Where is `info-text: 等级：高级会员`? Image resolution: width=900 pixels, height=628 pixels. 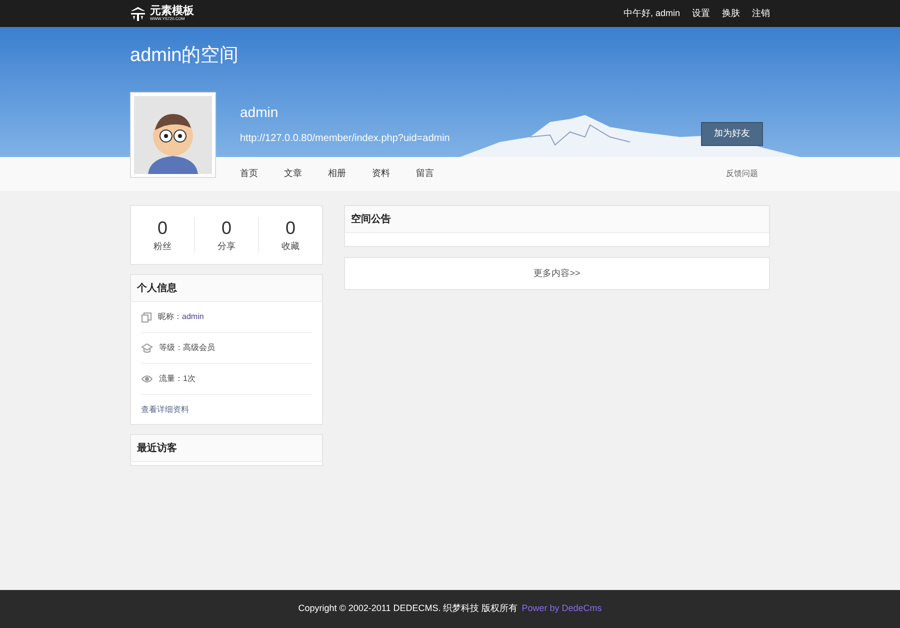 info-text: 等级：高级会员 is located at coordinates (187, 348).